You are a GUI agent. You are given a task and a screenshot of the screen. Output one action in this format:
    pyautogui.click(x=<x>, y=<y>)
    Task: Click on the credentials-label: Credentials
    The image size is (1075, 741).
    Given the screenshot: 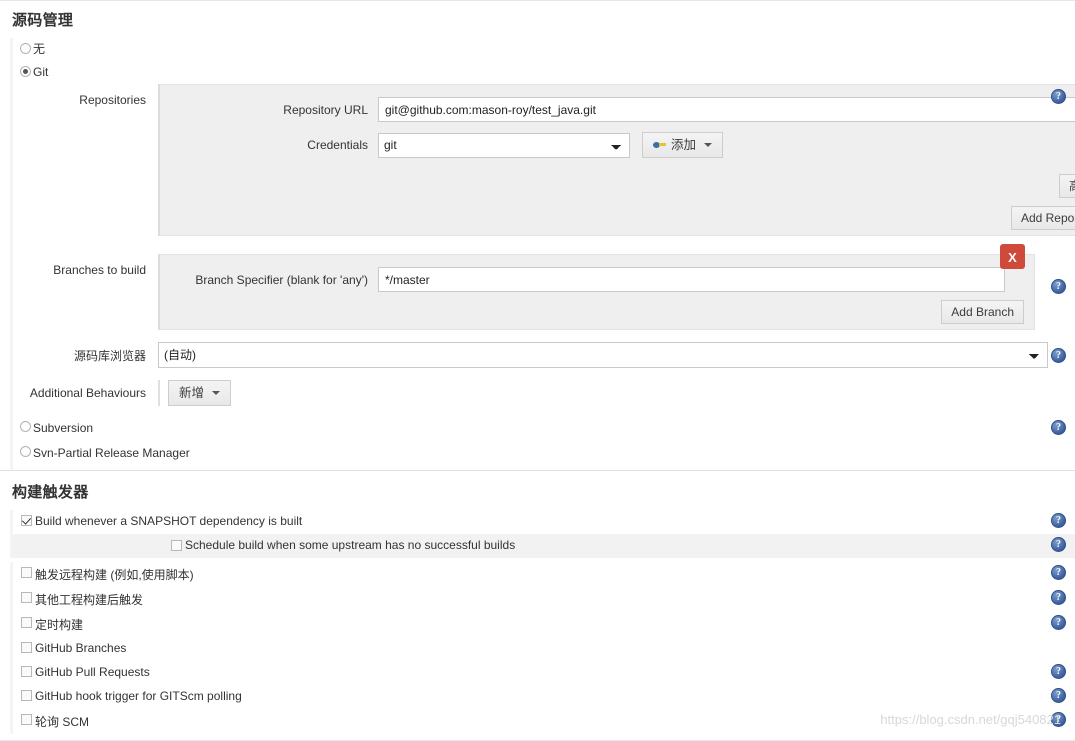 What is the action you would take?
    pyautogui.click(x=337, y=145)
    